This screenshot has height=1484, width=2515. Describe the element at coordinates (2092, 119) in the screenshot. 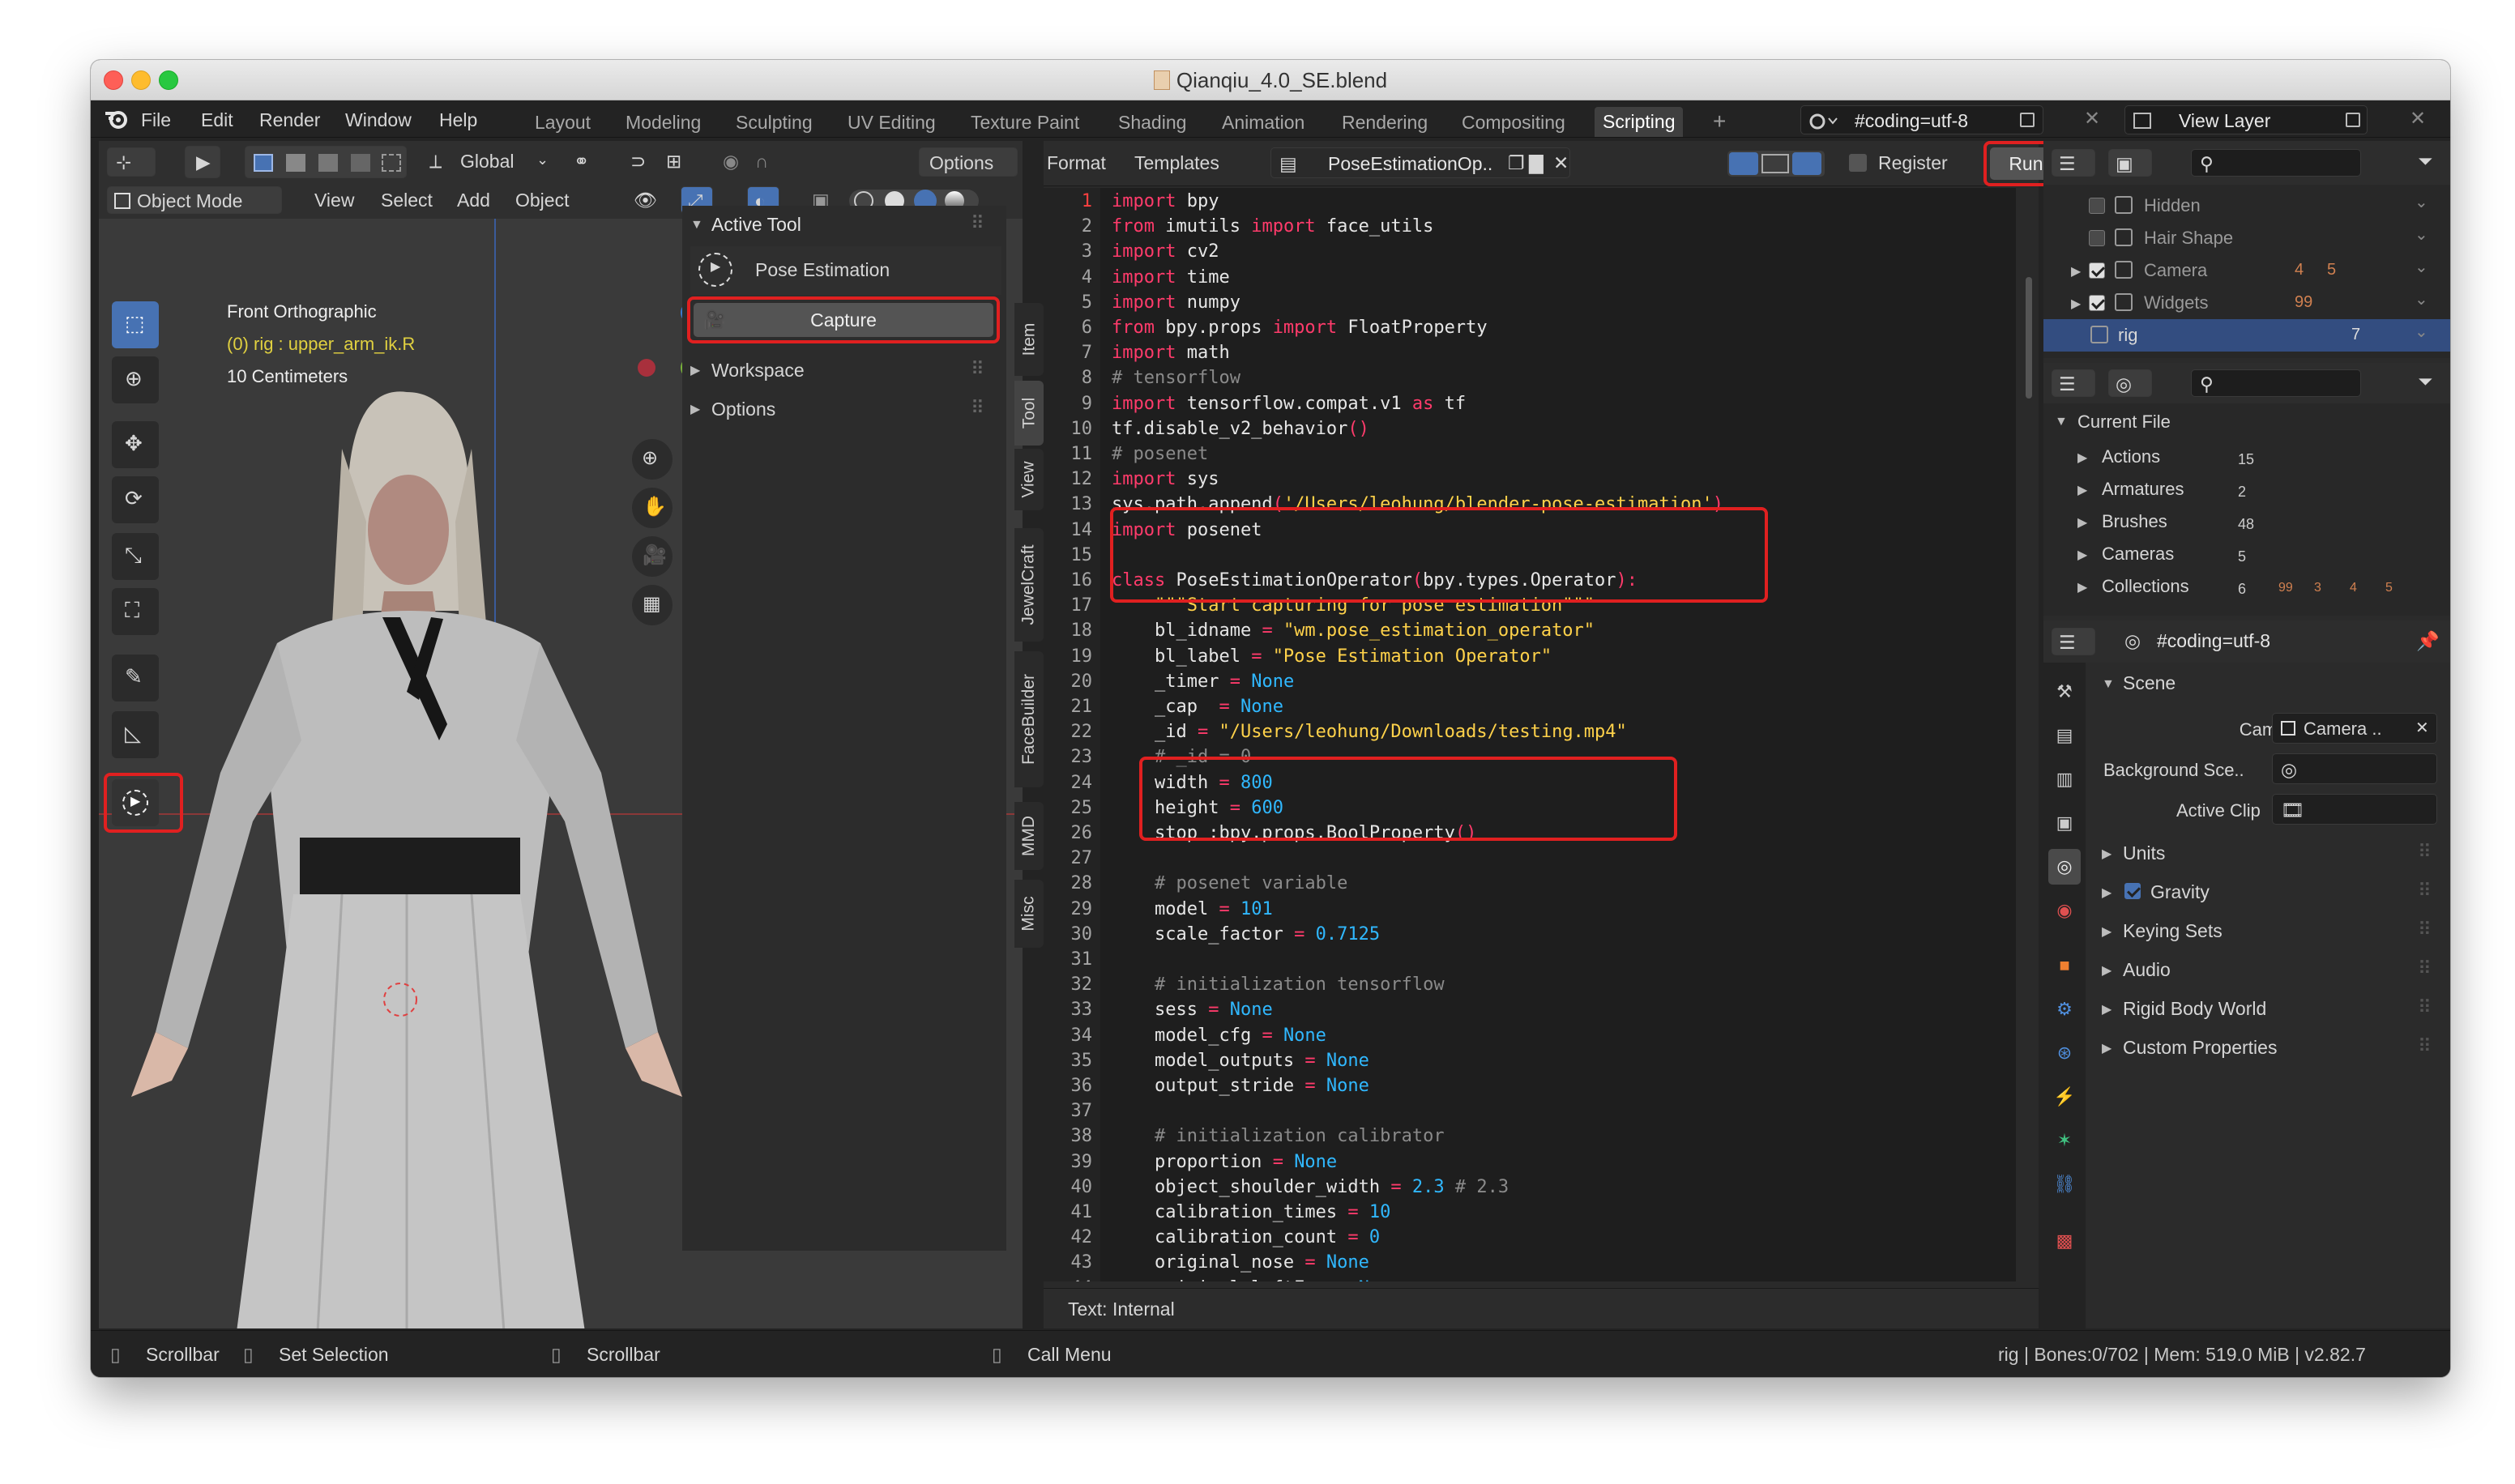

I see `remove-scene-icon: ✕` at that location.